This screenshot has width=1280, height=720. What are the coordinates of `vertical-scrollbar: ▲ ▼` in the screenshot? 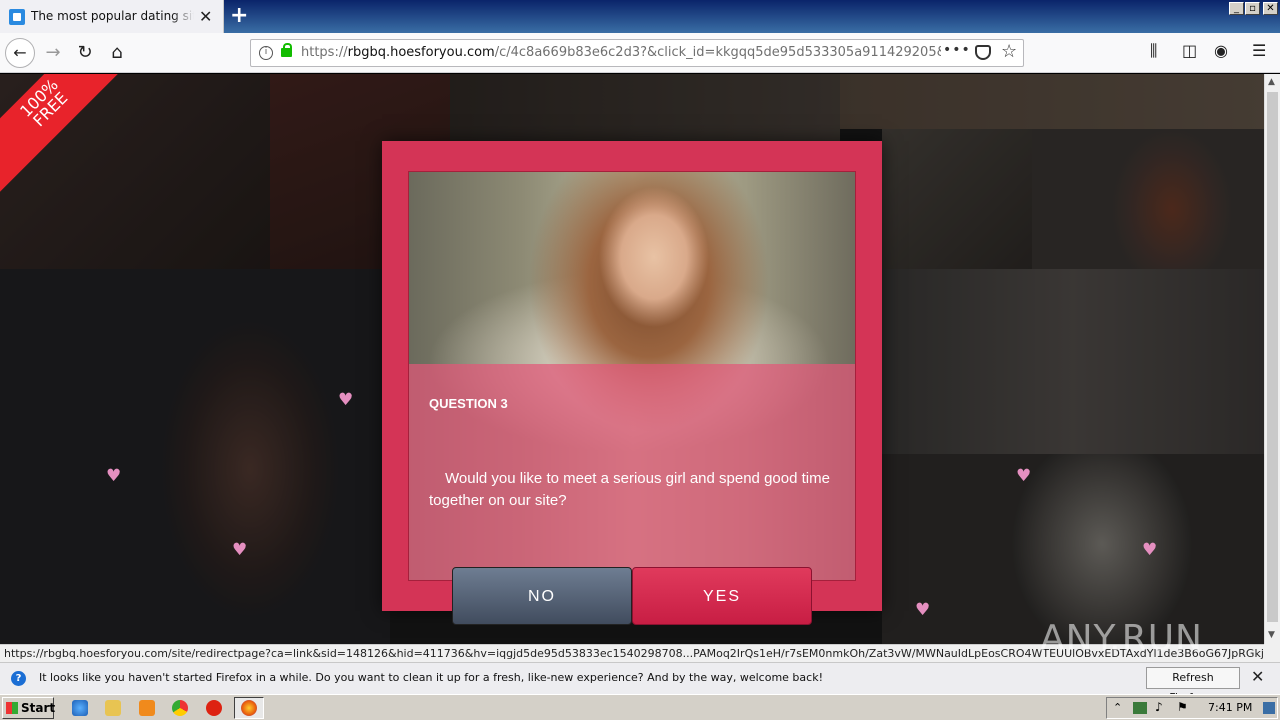 It's located at (1272, 359).